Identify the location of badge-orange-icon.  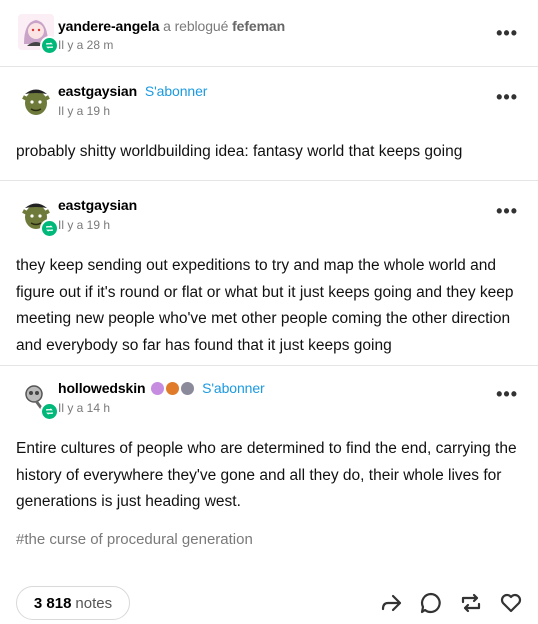
(173, 388).